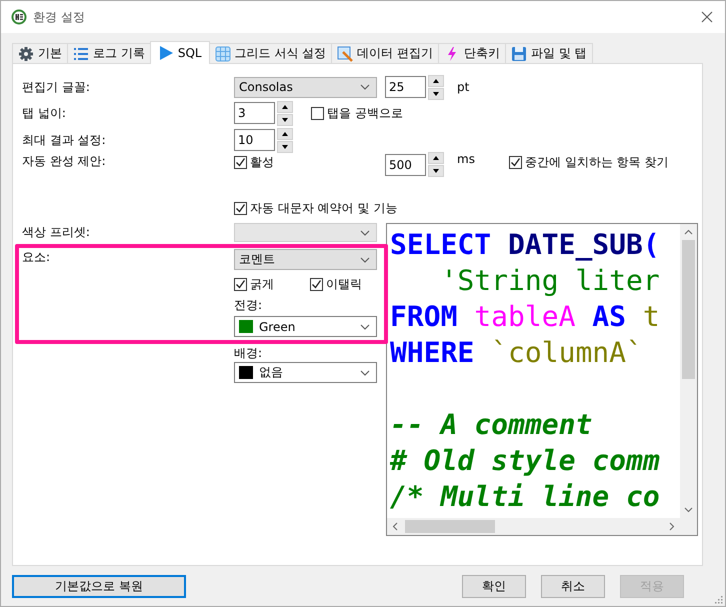 Image resolution: width=726 pixels, height=607 pixels. What do you see at coordinates (37, 257) in the screenshot?
I see `field-label: 요소:` at bounding box center [37, 257].